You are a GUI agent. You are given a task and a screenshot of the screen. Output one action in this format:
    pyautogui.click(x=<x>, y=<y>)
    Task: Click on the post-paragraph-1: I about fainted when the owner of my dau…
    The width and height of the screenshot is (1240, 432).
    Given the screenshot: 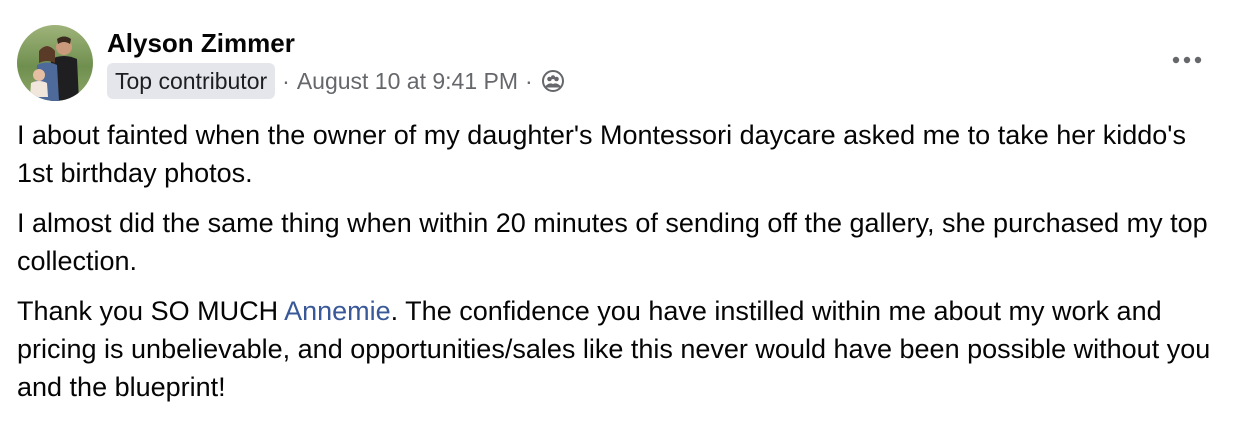 What is the action you would take?
    pyautogui.click(x=601, y=154)
    